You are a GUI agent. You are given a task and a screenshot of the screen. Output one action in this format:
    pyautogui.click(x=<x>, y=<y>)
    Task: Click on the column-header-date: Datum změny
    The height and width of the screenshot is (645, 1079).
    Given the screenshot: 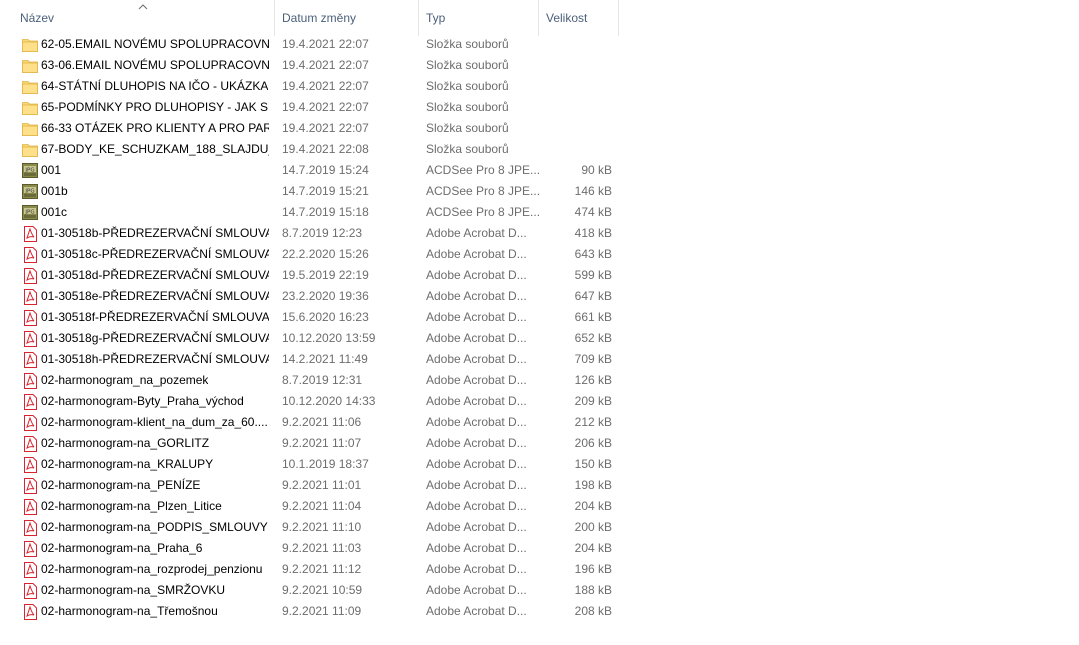 What is the action you would take?
    pyautogui.click(x=347, y=18)
    